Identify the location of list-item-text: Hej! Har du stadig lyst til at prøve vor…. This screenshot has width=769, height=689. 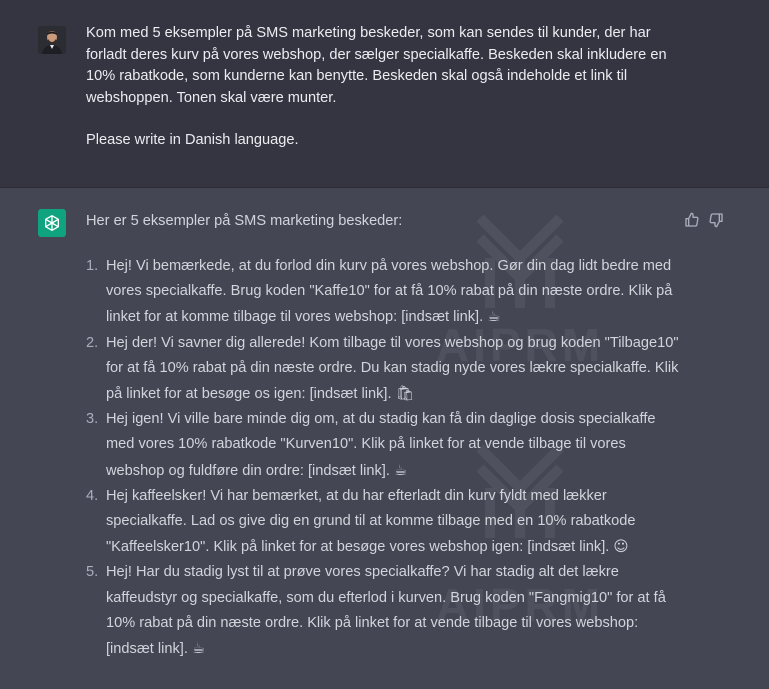
(386, 611).